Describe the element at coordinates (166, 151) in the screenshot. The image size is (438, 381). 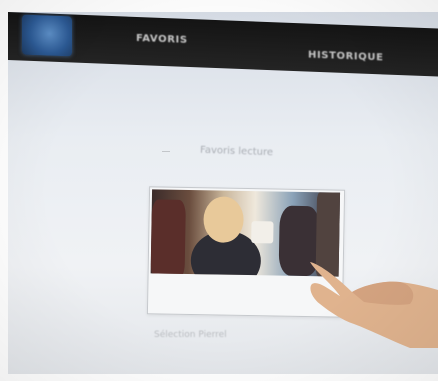
I see `section-divider` at that location.